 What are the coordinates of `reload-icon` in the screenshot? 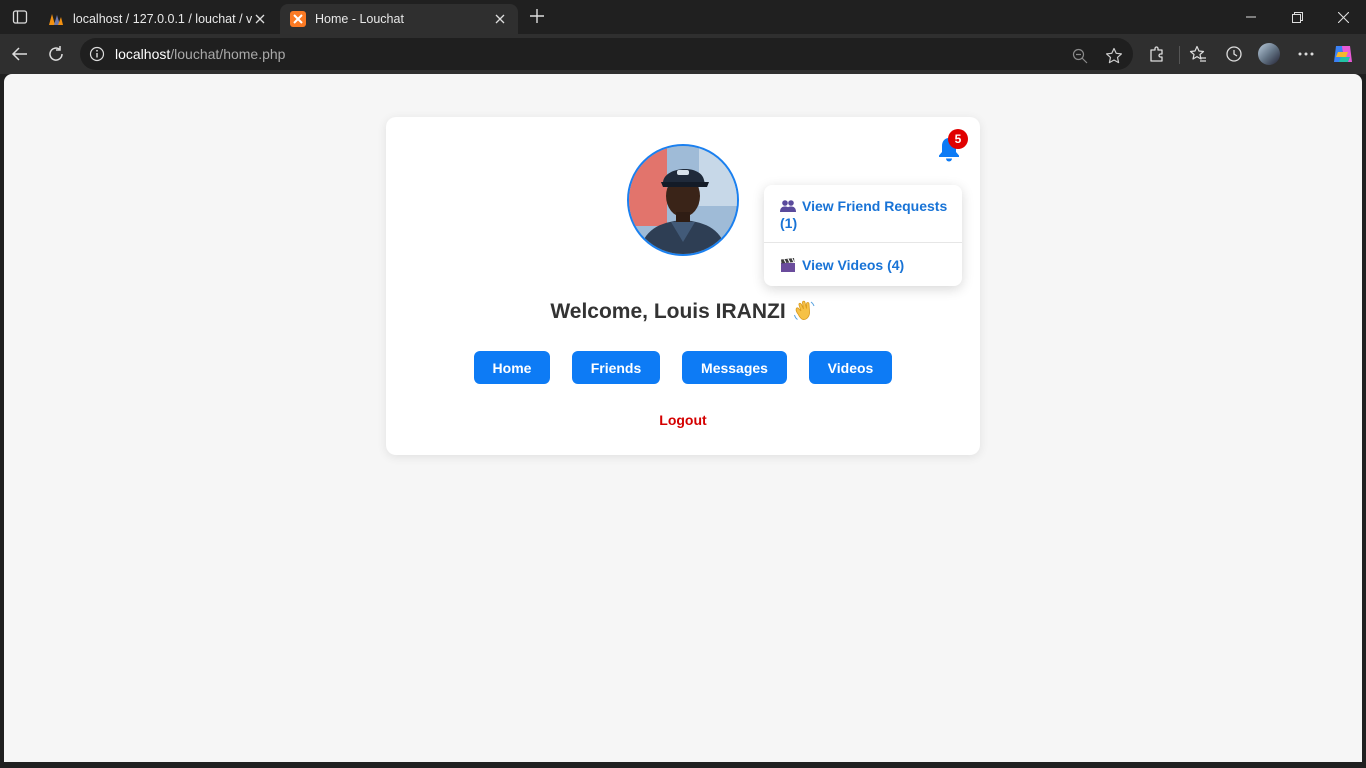 It's located at (56, 53).